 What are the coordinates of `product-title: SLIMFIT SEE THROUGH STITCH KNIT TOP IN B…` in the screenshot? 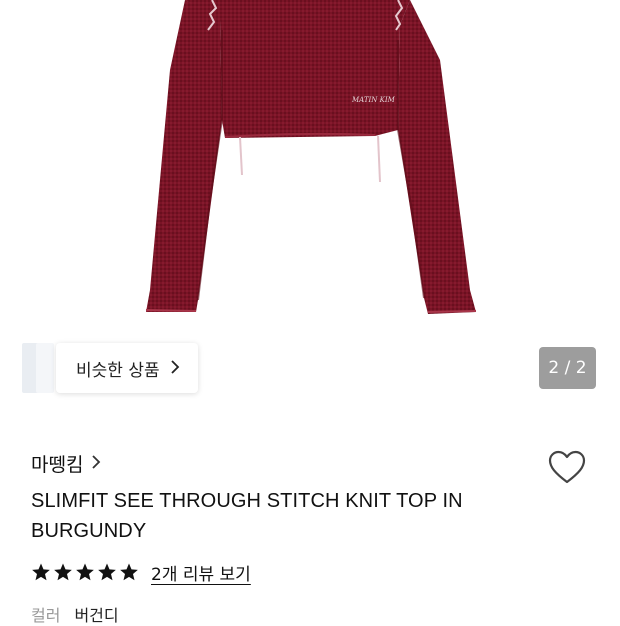 It's located at (247, 516).